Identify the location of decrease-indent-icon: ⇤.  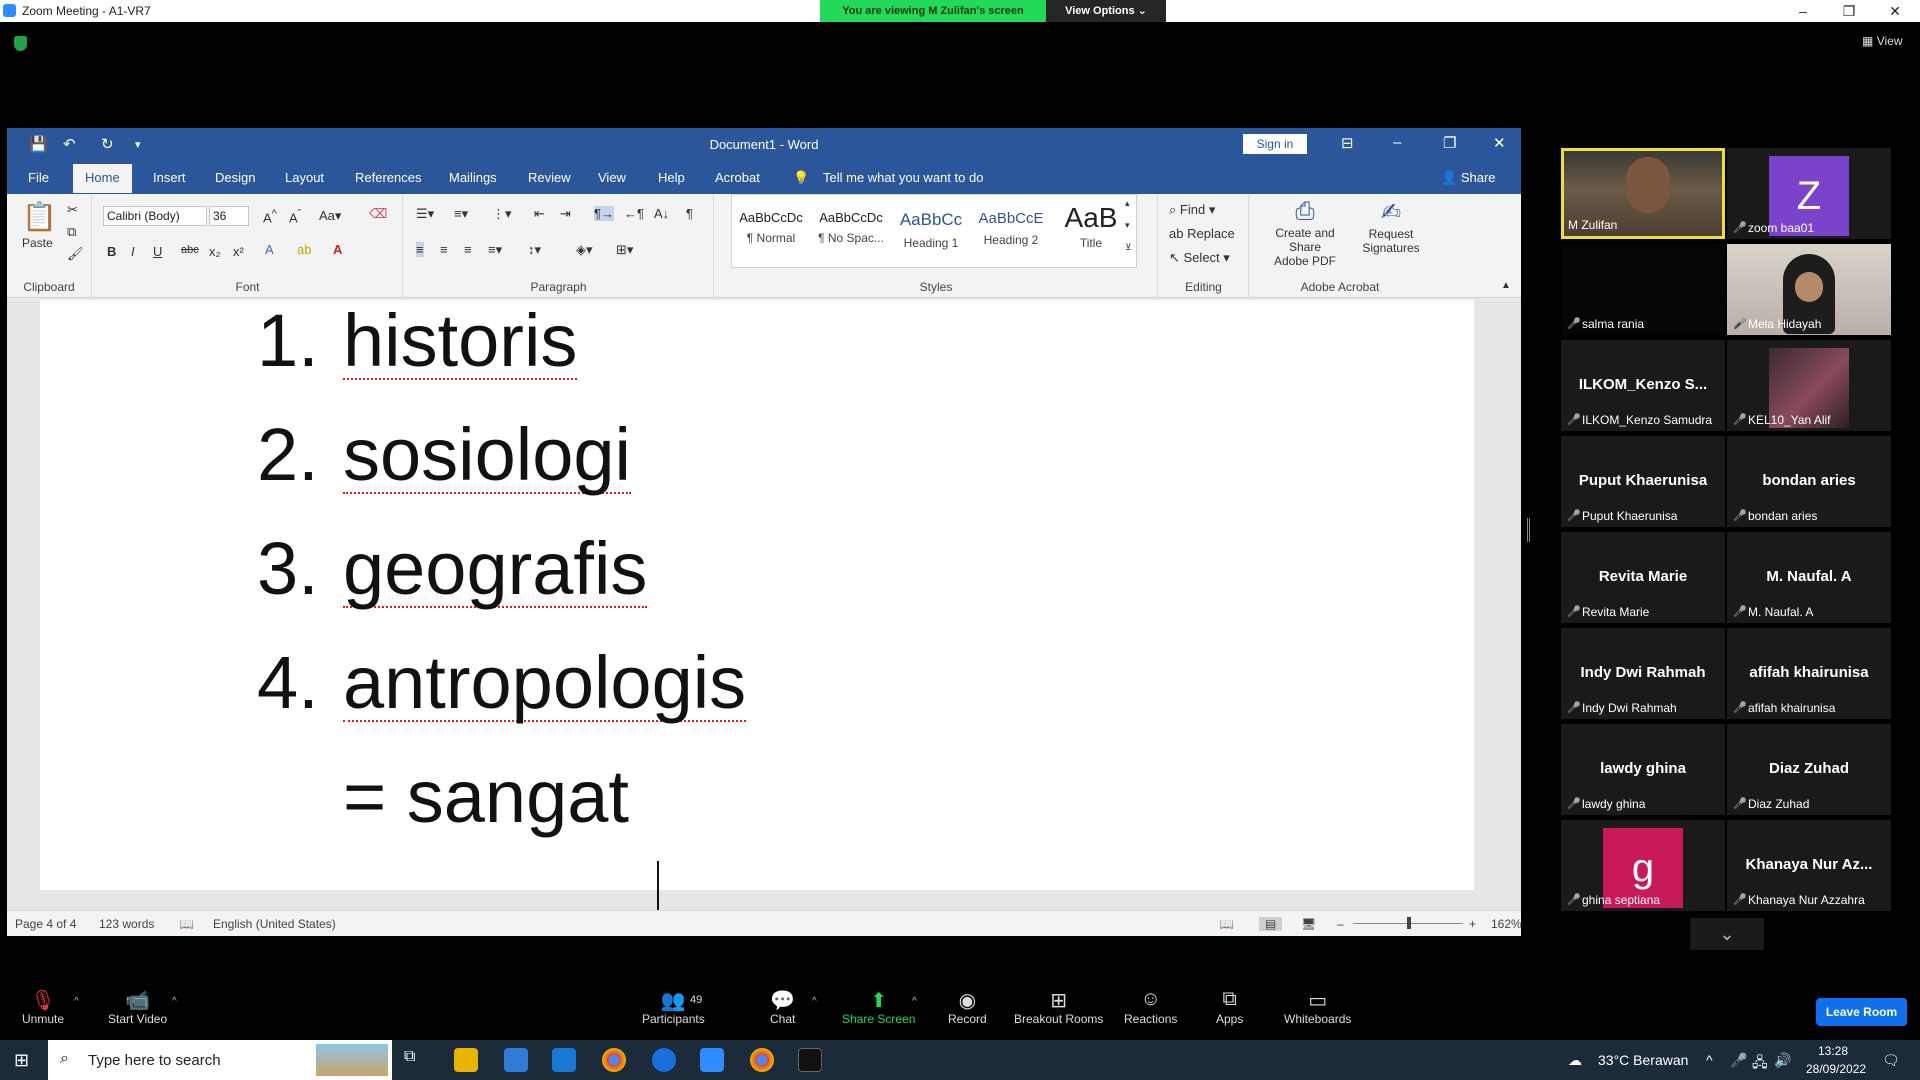
(539, 214).